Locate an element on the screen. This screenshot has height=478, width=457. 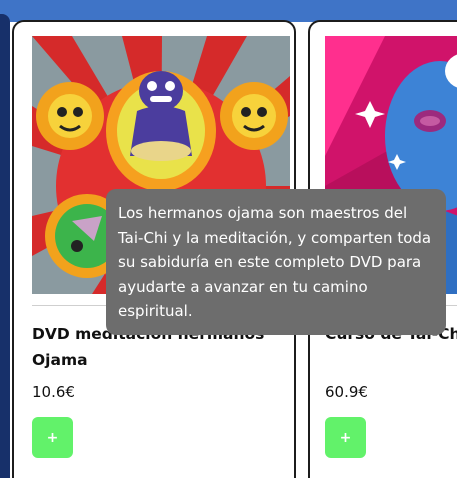
product-price: 60.9€ is located at coordinates (346, 392).